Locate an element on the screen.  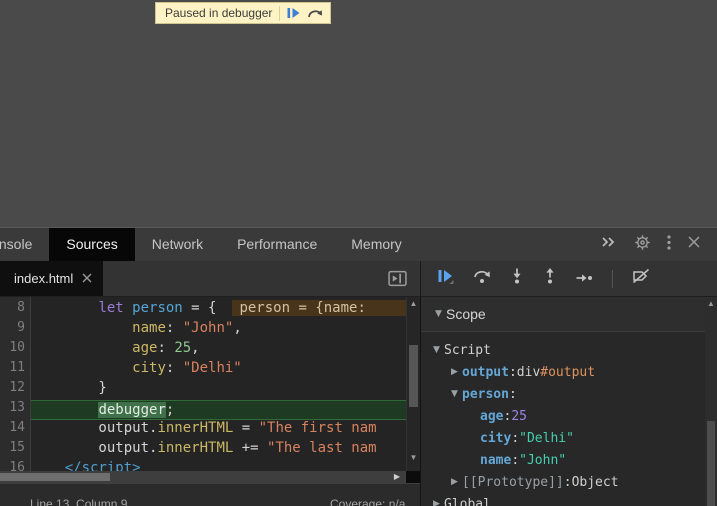
code-token: person is located at coordinates (157, 308).